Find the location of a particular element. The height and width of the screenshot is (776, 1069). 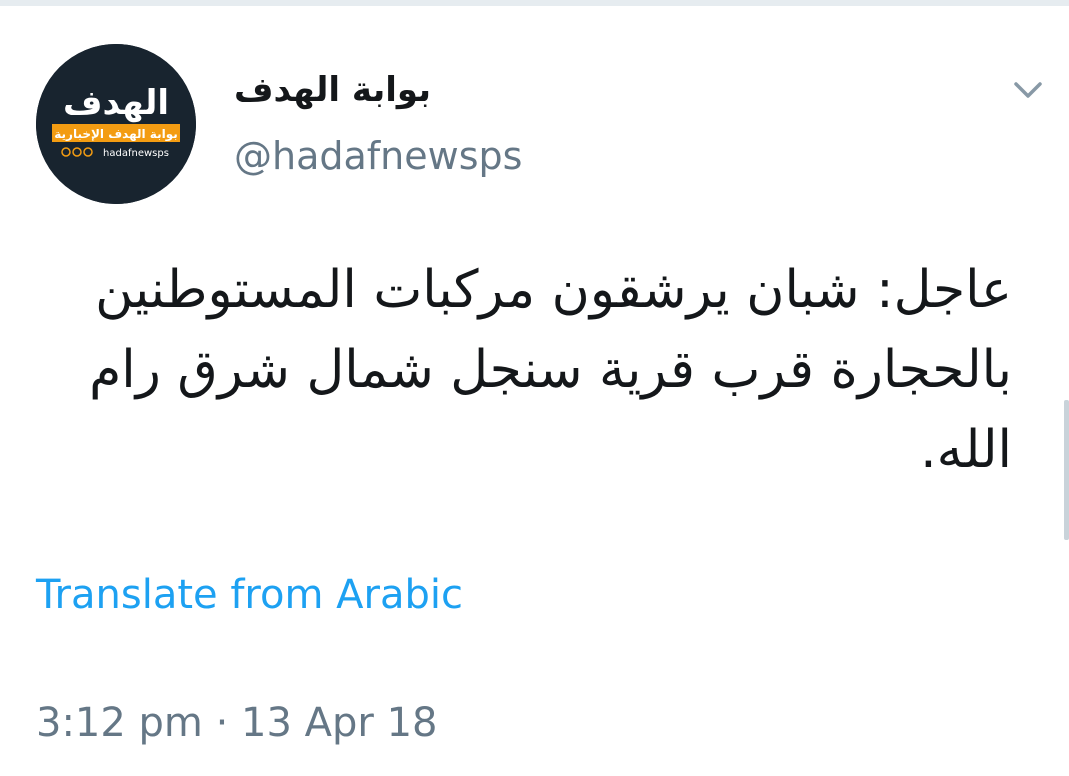

scrollbar is located at coordinates (1066, 470).